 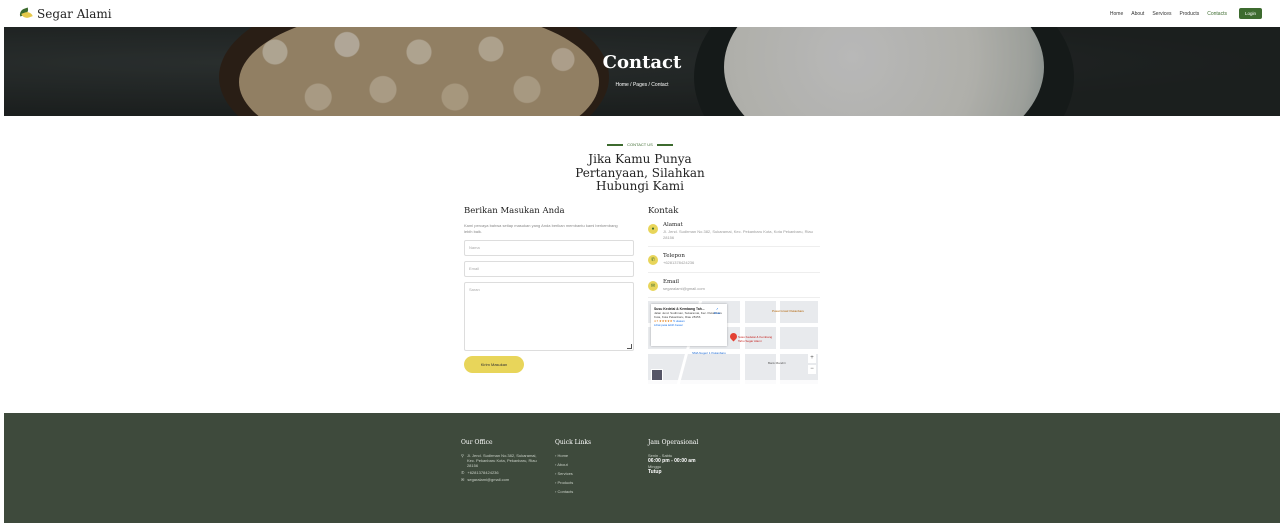 I want to click on breadcrumb: Home / Pages / Contact, so click(x=642, y=85).